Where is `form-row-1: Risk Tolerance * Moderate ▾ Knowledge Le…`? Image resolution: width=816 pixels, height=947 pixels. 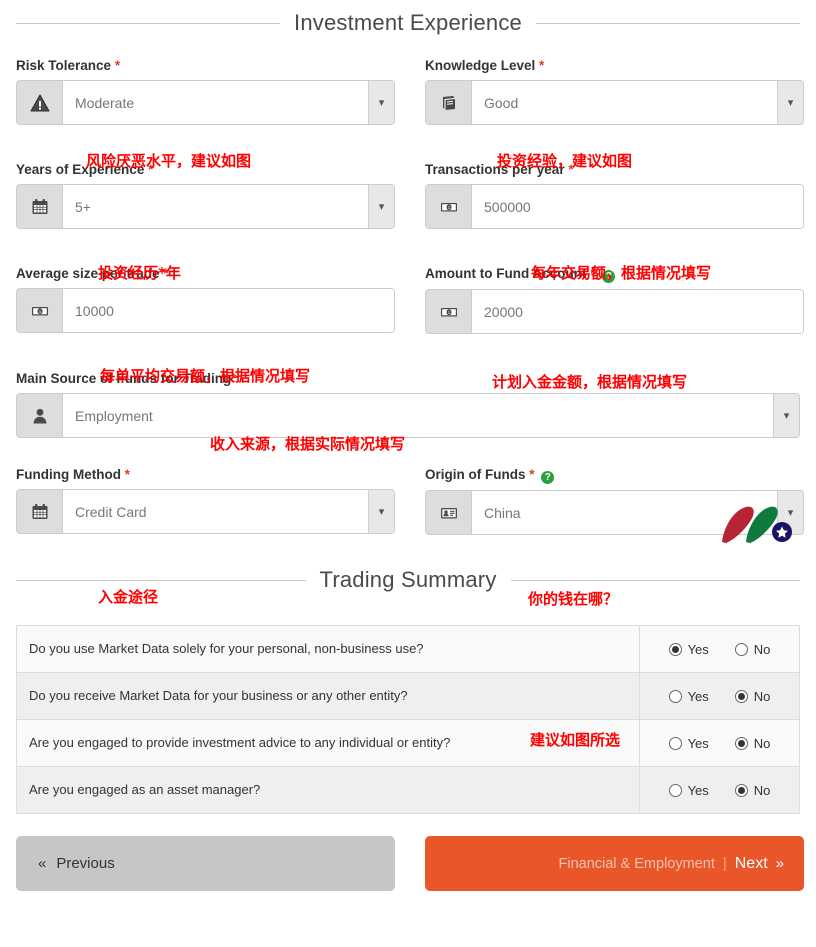
form-row-1: Risk Tolerance * Moderate ▾ Knowledge Le… is located at coordinates (410, 91).